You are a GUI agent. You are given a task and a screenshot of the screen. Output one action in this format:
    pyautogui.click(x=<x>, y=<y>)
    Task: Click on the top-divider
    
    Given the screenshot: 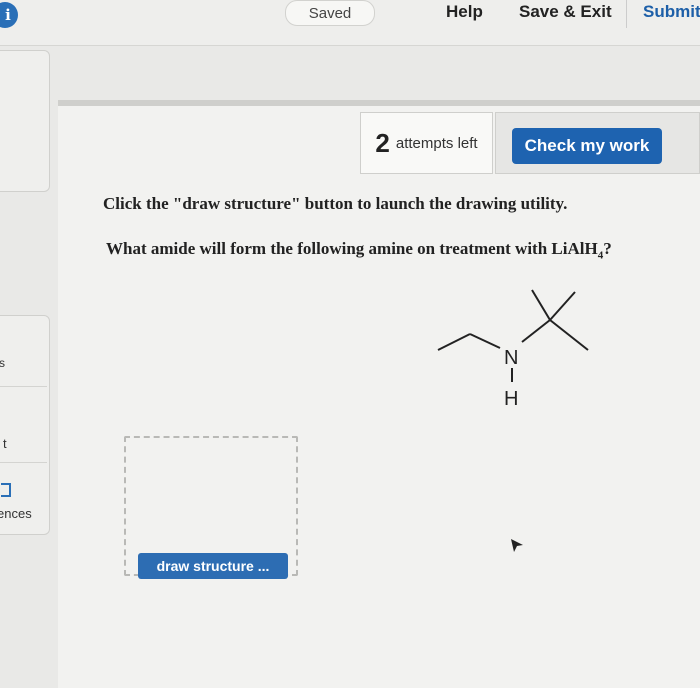 What is the action you would take?
    pyautogui.click(x=626, y=14)
    